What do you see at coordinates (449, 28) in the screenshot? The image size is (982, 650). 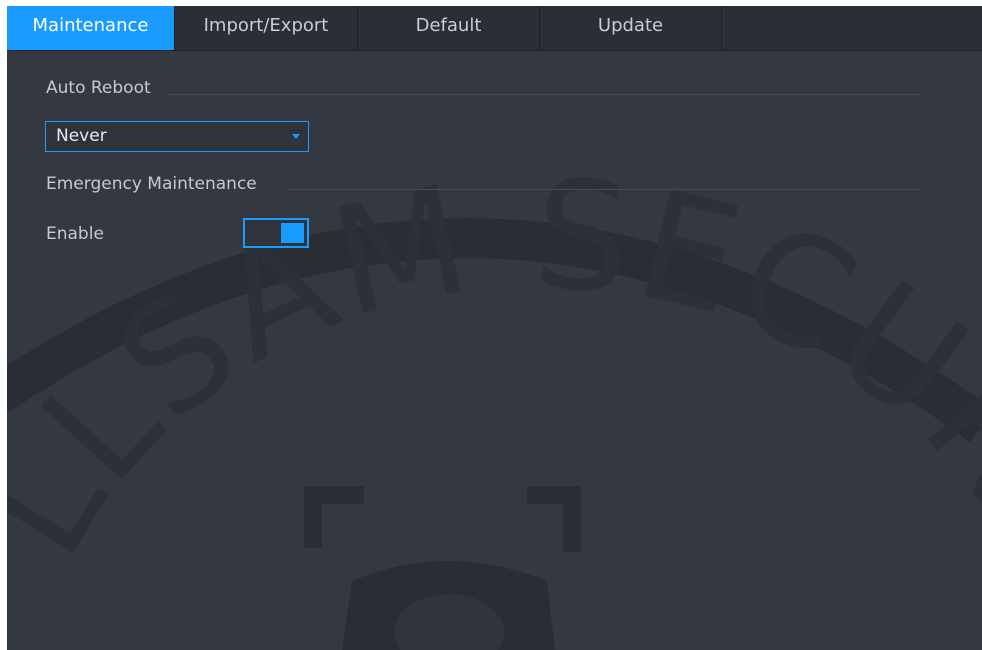 I see `tab-default: Default` at bounding box center [449, 28].